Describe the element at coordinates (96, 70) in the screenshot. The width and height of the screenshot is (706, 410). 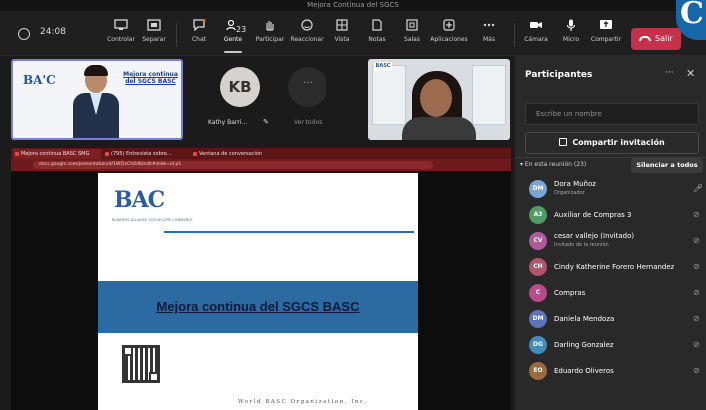
I see `speaker-hair` at that location.